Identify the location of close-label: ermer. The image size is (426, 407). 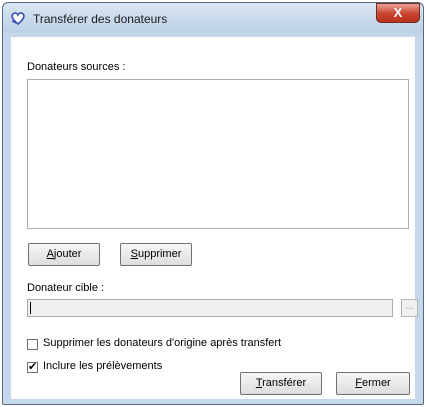
(376, 383).